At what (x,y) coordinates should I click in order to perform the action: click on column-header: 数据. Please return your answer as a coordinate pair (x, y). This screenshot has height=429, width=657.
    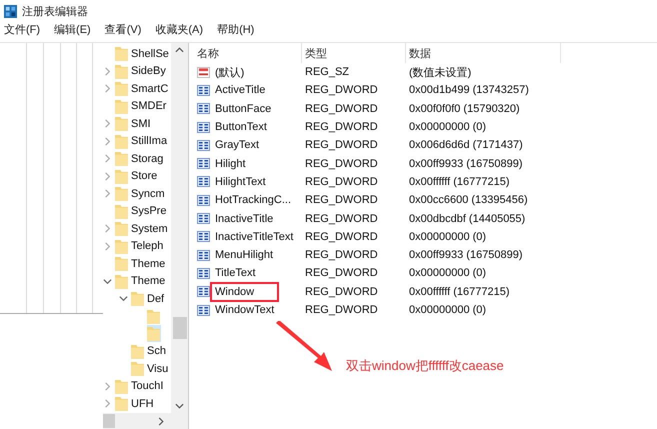
    Looking at the image, I should click on (483, 53).